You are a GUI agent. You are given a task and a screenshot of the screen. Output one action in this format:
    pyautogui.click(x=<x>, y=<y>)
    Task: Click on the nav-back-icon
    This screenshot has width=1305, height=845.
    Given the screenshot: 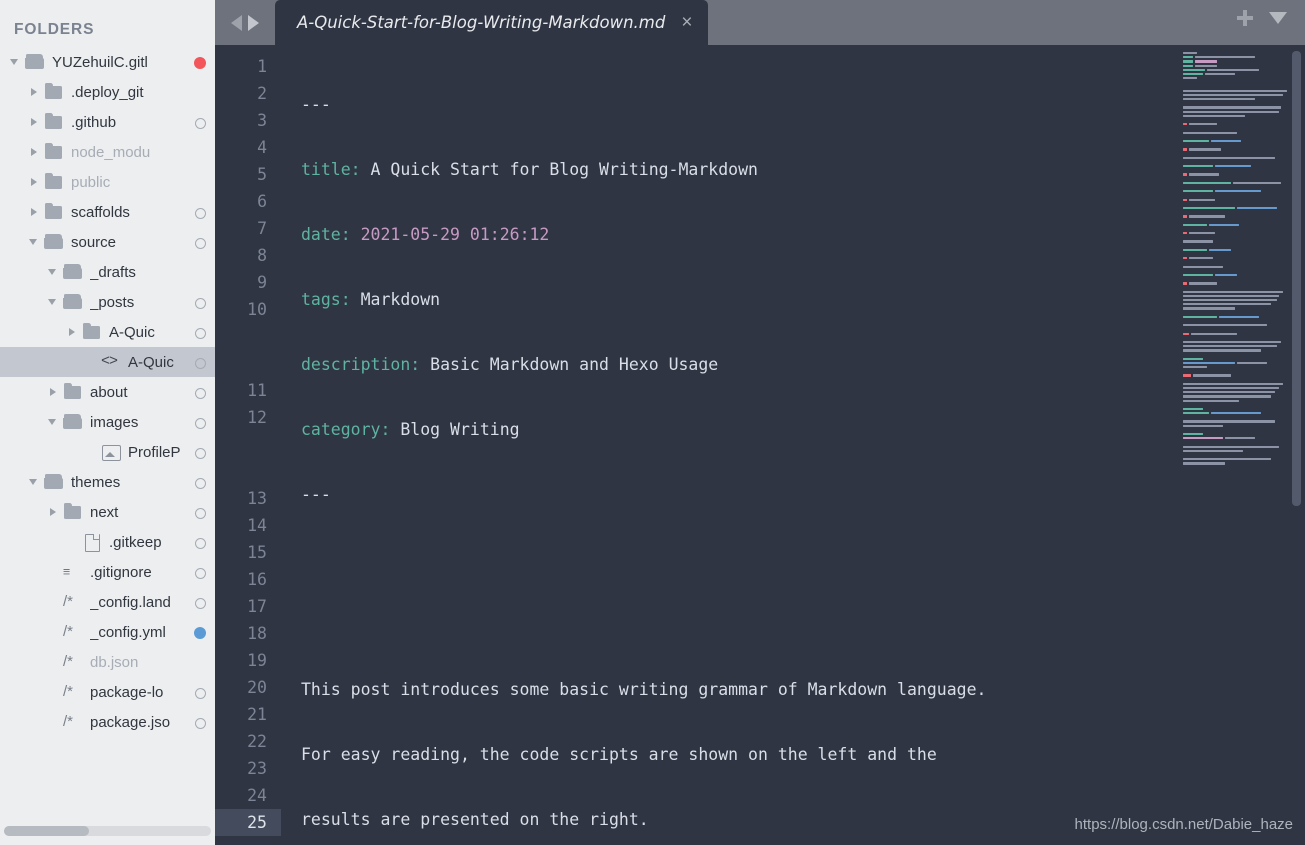 What is the action you would take?
    pyautogui.click(x=236, y=22)
    